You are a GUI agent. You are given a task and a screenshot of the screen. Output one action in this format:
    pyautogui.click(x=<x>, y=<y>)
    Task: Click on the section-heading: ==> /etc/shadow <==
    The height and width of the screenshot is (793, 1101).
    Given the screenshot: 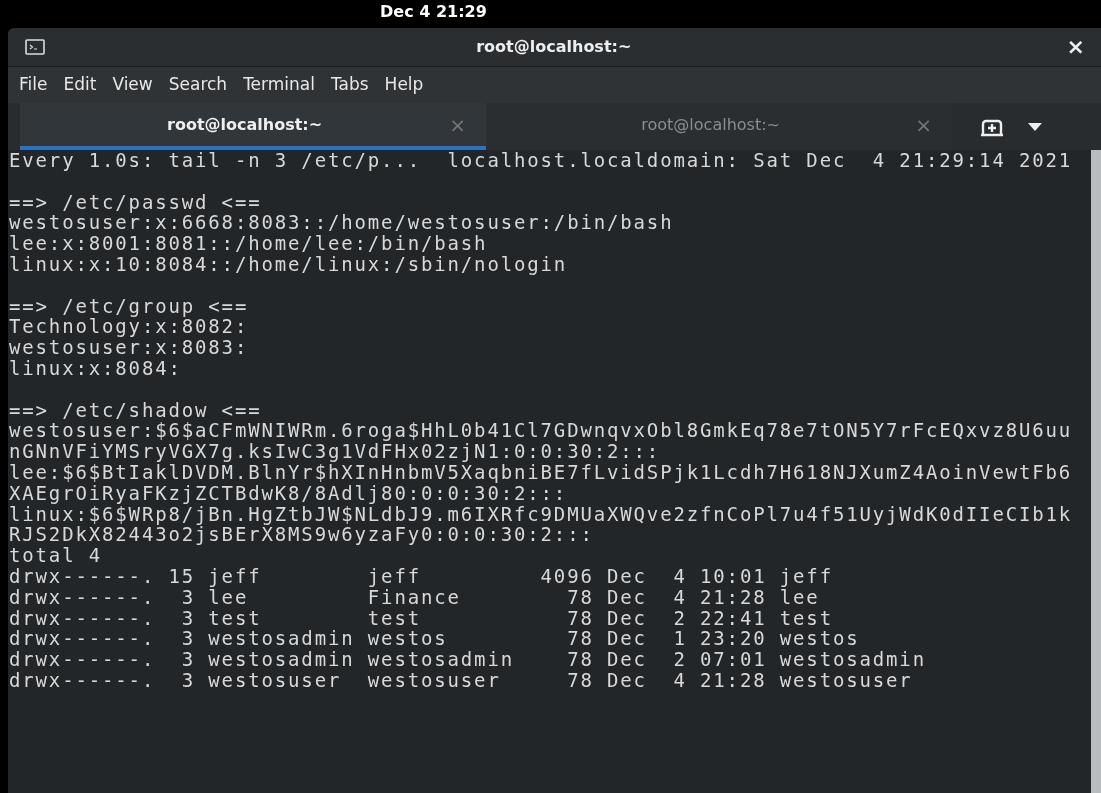 What is the action you would take?
    pyautogui.click(x=135, y=410)
    